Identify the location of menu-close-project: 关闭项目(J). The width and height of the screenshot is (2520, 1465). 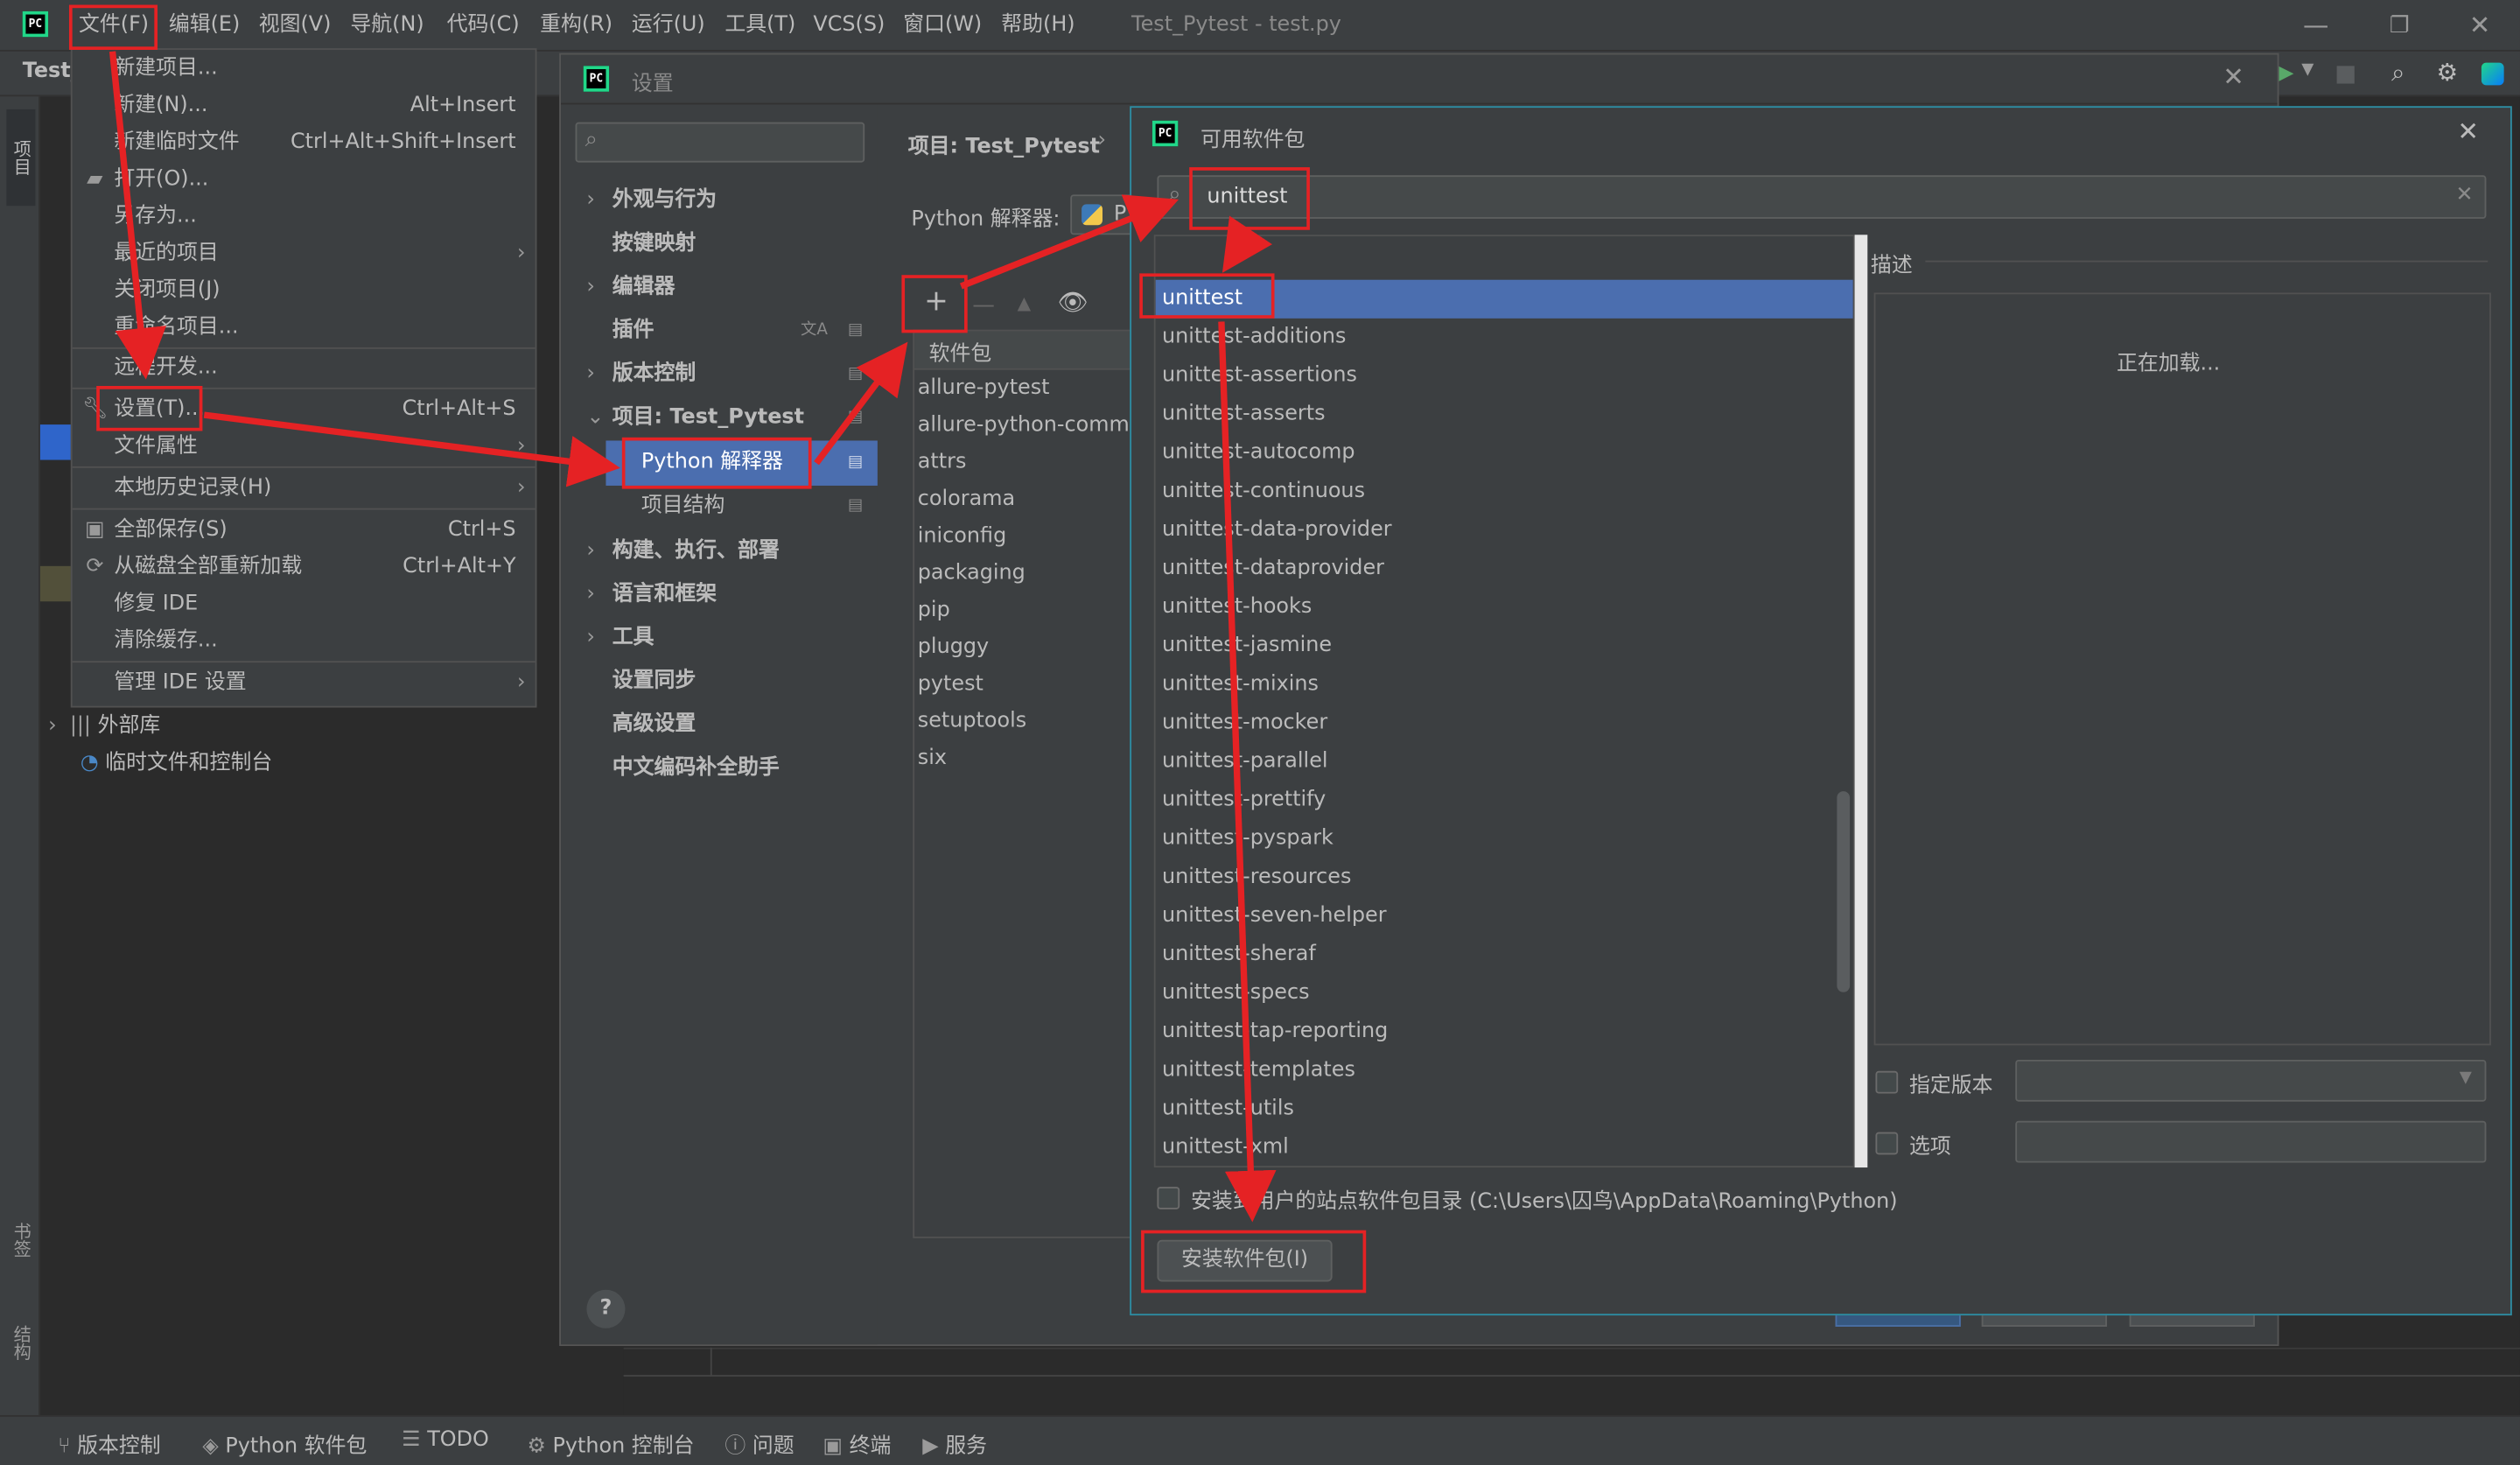
(304, 290).